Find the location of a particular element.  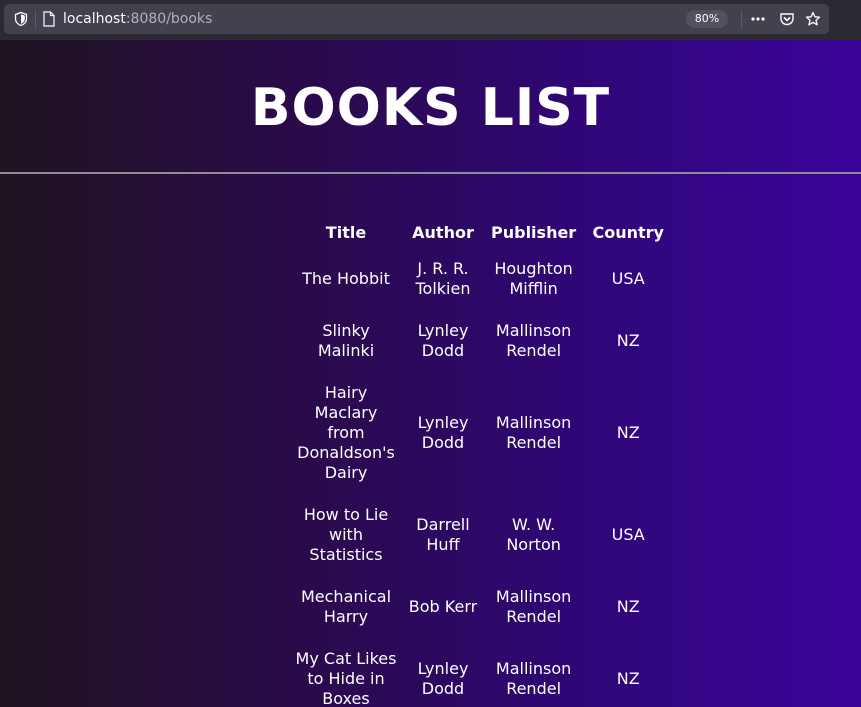

header-divider is located at coordinates (430, 173).